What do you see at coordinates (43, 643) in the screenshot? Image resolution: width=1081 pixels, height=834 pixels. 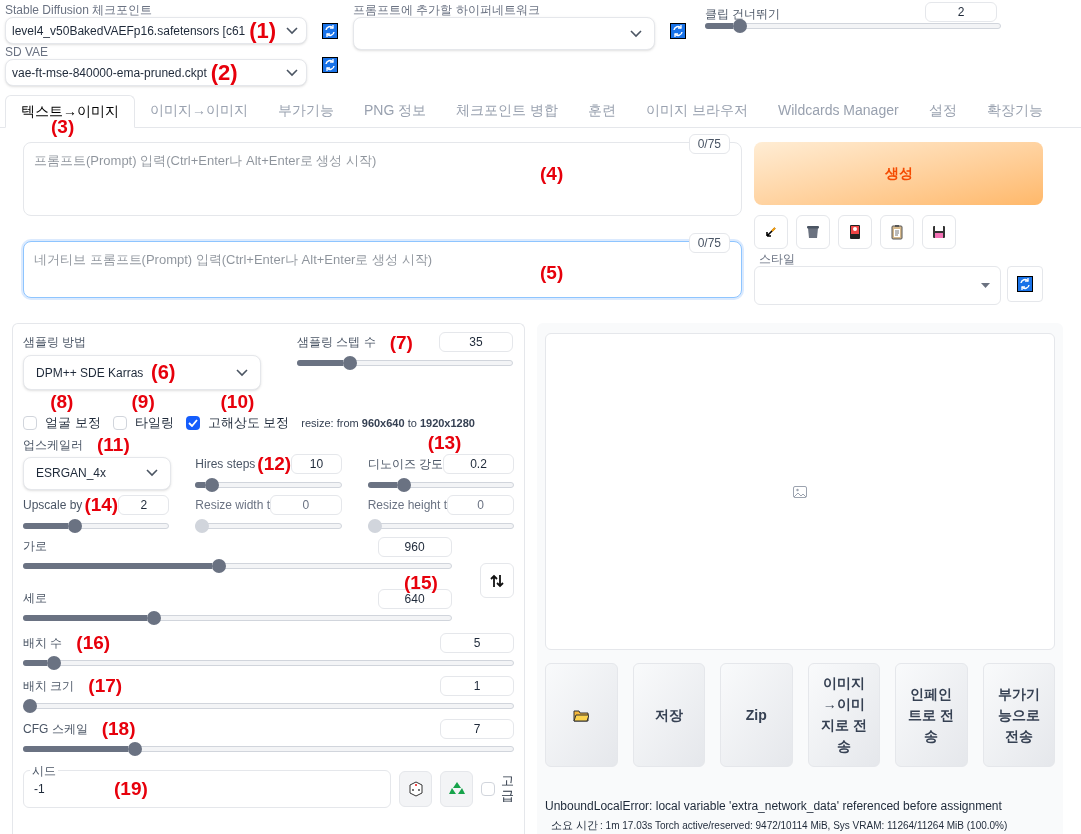 I see `slider-label: 배치 수` at bounding box center [43, 643].